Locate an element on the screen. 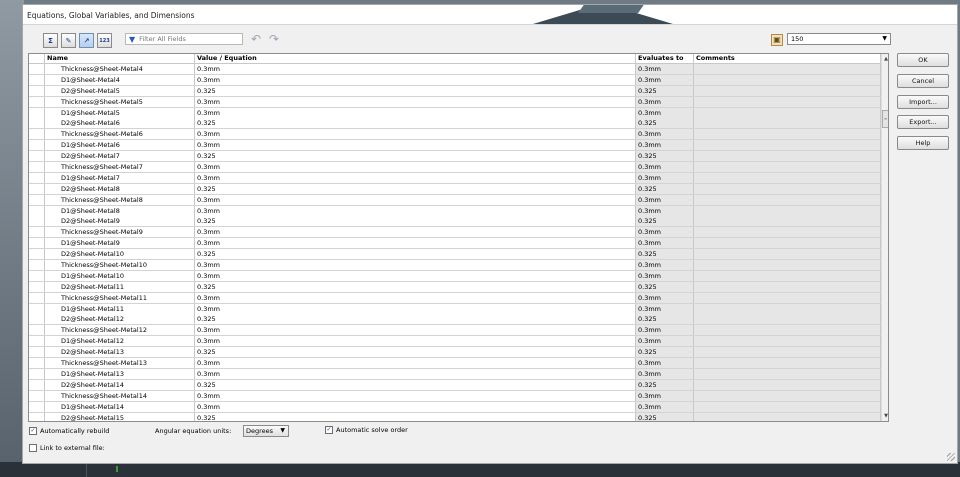  column-header-value: Value / Equation is located at coordinates (415, 59).